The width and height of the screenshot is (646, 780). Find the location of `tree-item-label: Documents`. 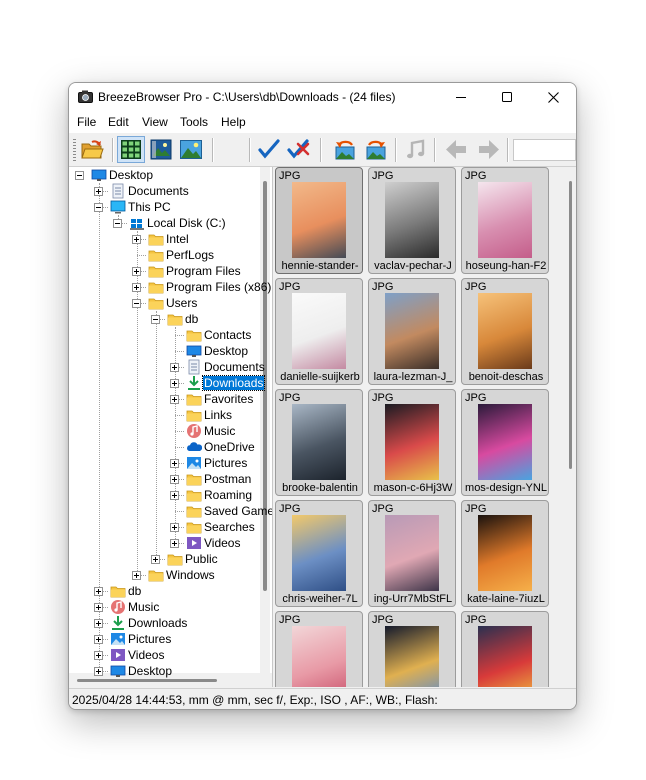

tree-item-label: Documents is located at coordinates (234, 367).